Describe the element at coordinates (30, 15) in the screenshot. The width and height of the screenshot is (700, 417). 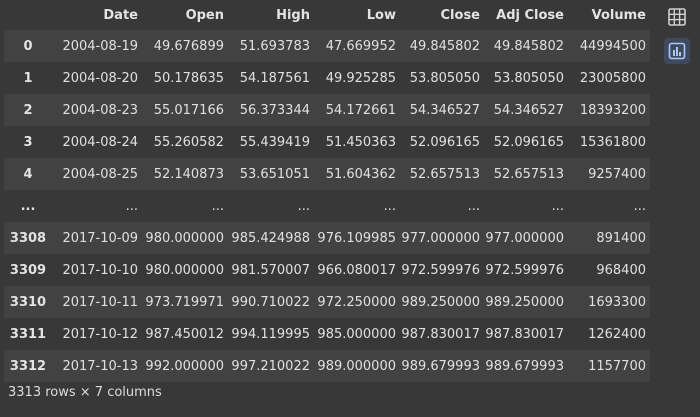
I see `column-header-index` at that location.